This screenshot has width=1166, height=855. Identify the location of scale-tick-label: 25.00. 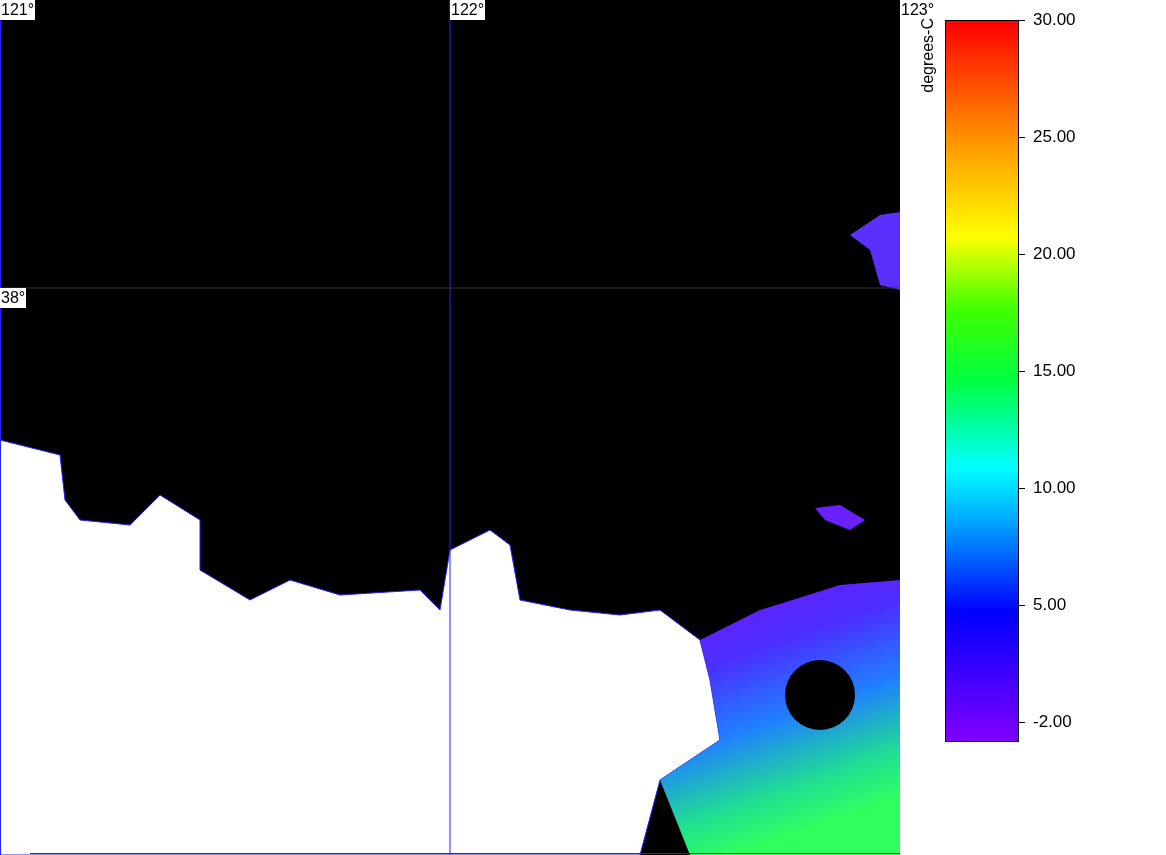
(1054, 137).